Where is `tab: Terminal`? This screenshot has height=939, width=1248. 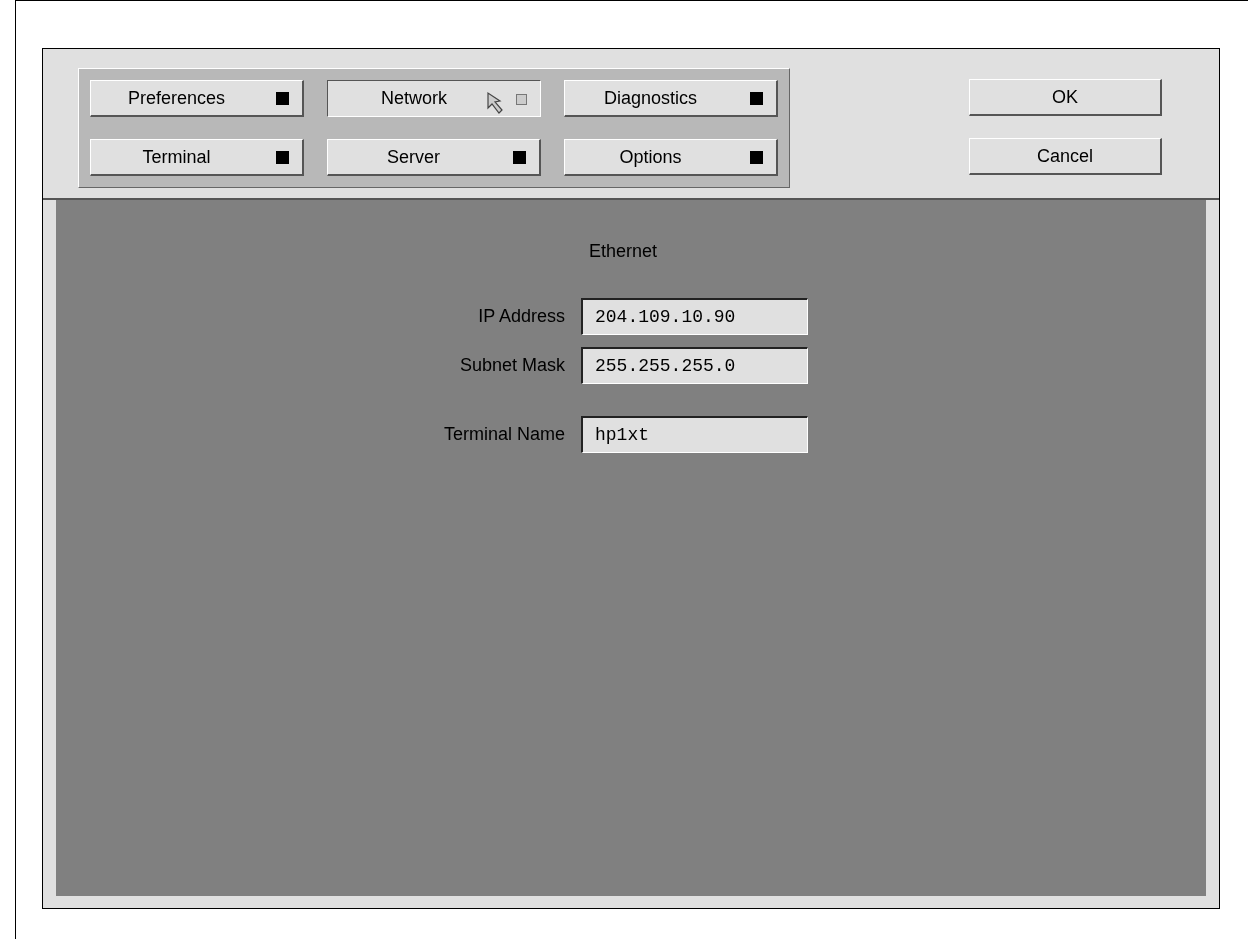 tab: Terminal is located at coordinates (197, 157).